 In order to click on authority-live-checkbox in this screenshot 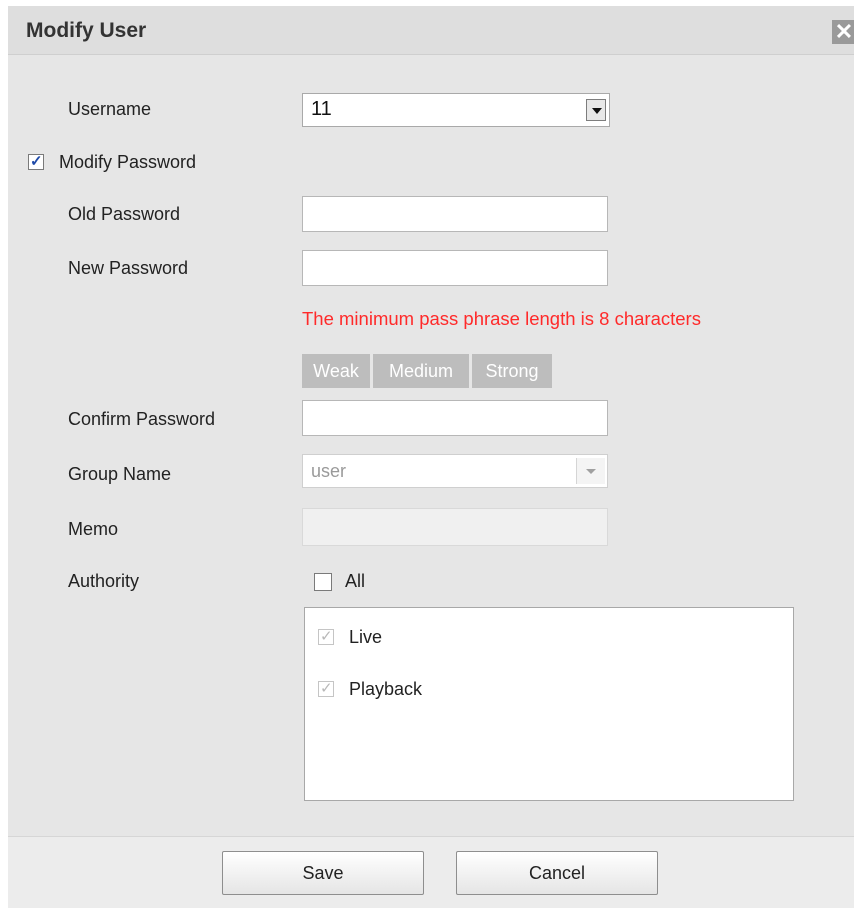, I will do `click(326, 636)`.